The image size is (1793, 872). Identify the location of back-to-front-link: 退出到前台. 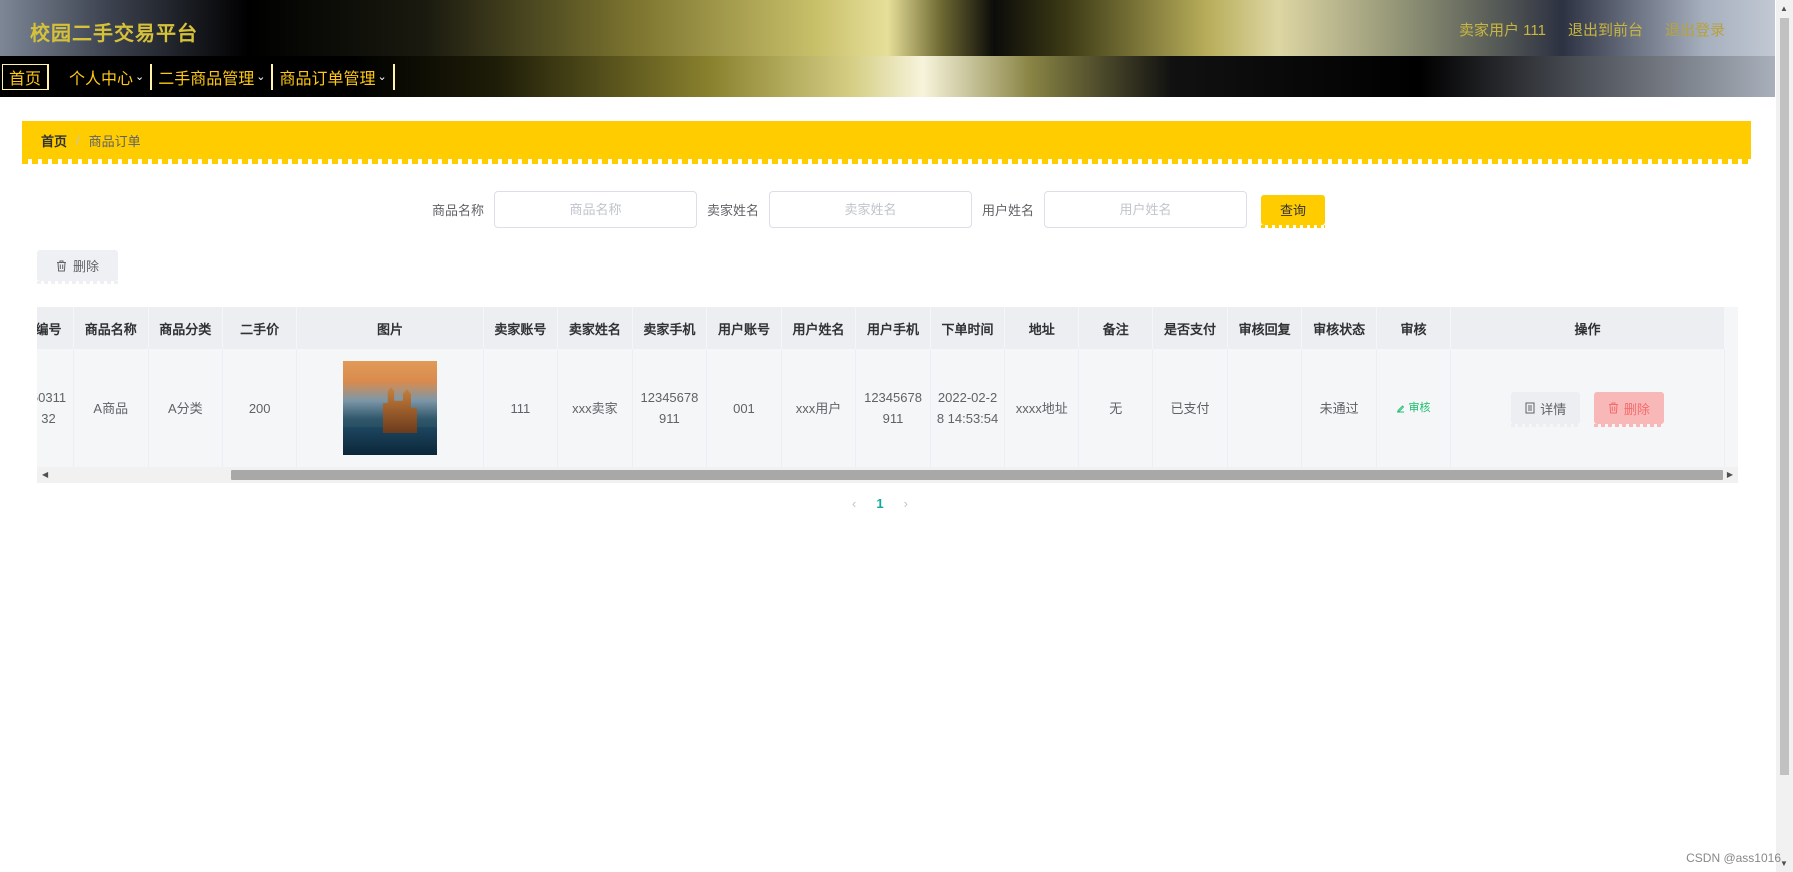
(1605, 29).